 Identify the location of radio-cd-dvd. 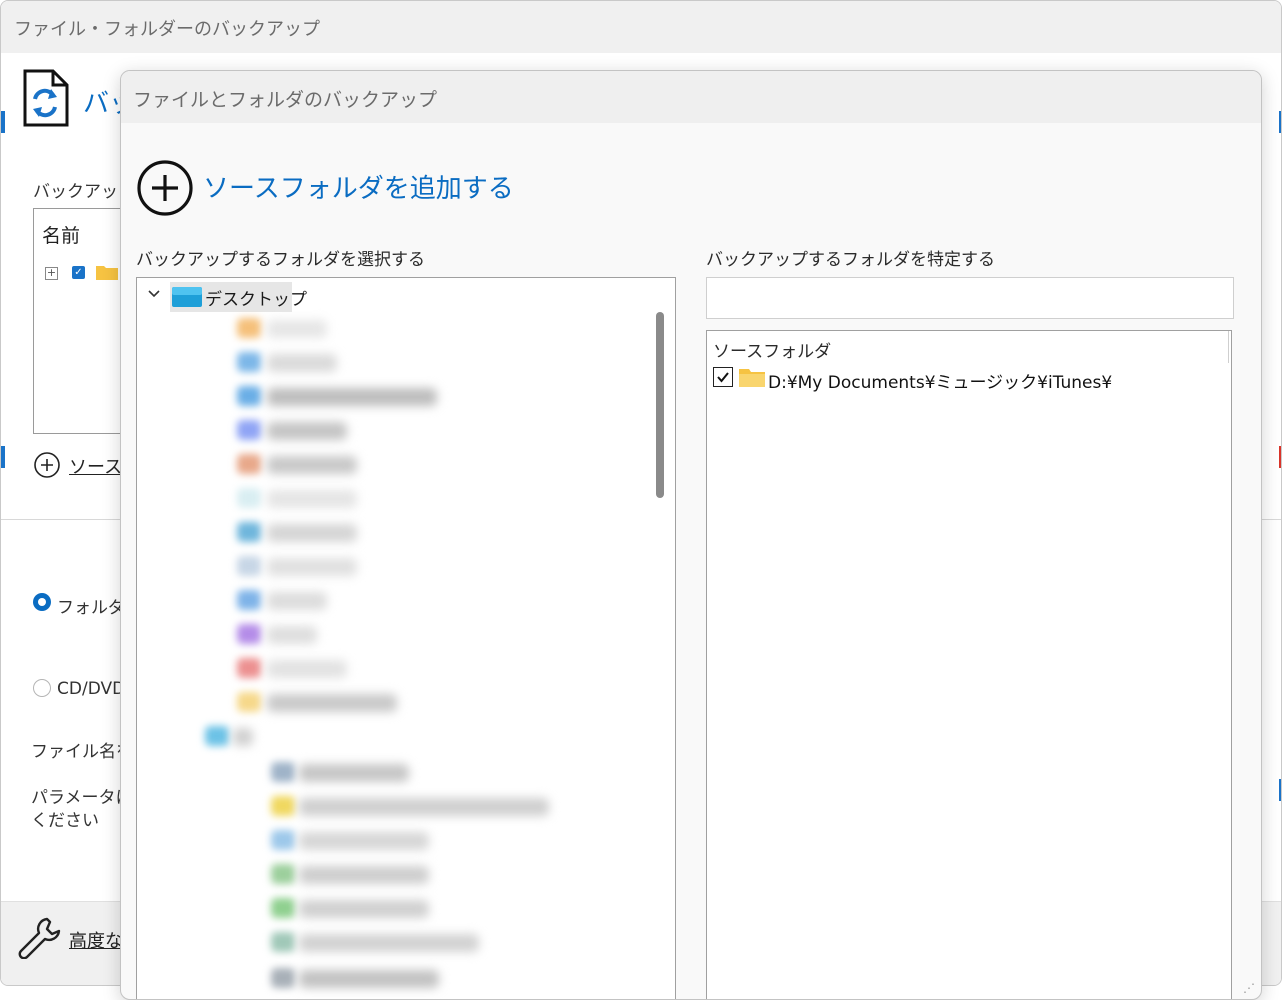
(42, 688).